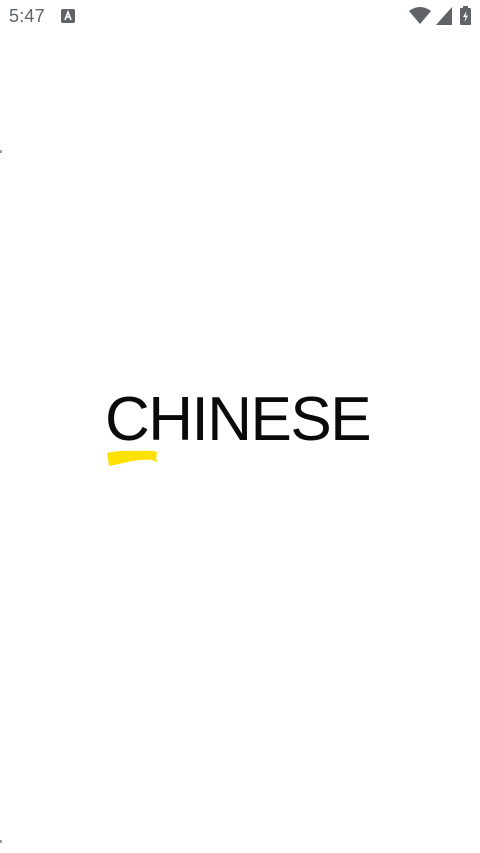  What do you see at coordinates (238, 419) in the screenshot?
I see `logo-text: CHINESE` at bounding box center [238, 419].